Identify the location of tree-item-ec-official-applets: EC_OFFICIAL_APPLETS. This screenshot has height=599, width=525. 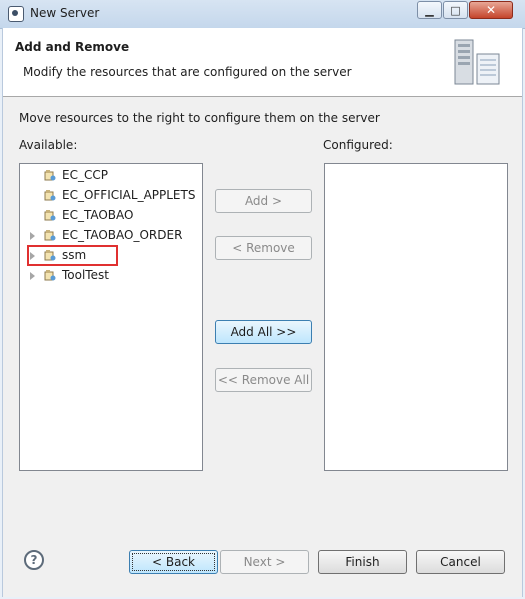
(110, 196).